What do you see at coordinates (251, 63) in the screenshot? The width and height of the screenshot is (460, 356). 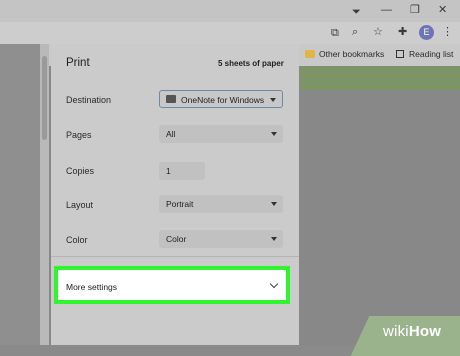 I see `sheet-count: 5 sheets of paper` at bounding box center [251, 63].